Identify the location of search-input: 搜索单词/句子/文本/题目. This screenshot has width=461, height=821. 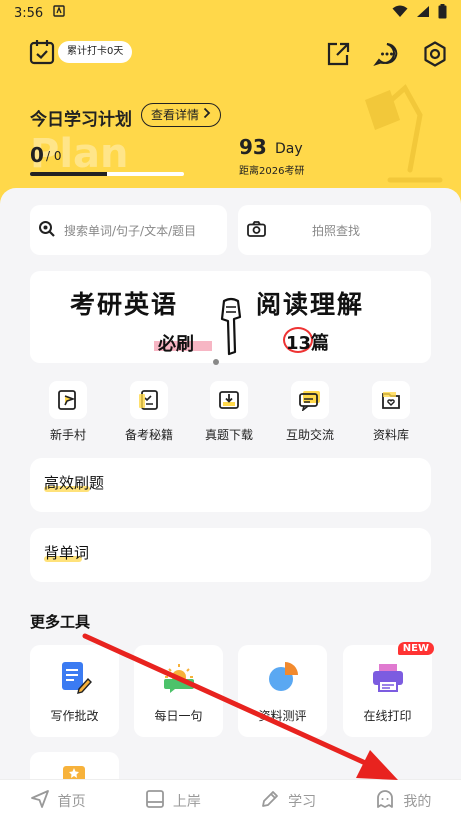
(128, 230).